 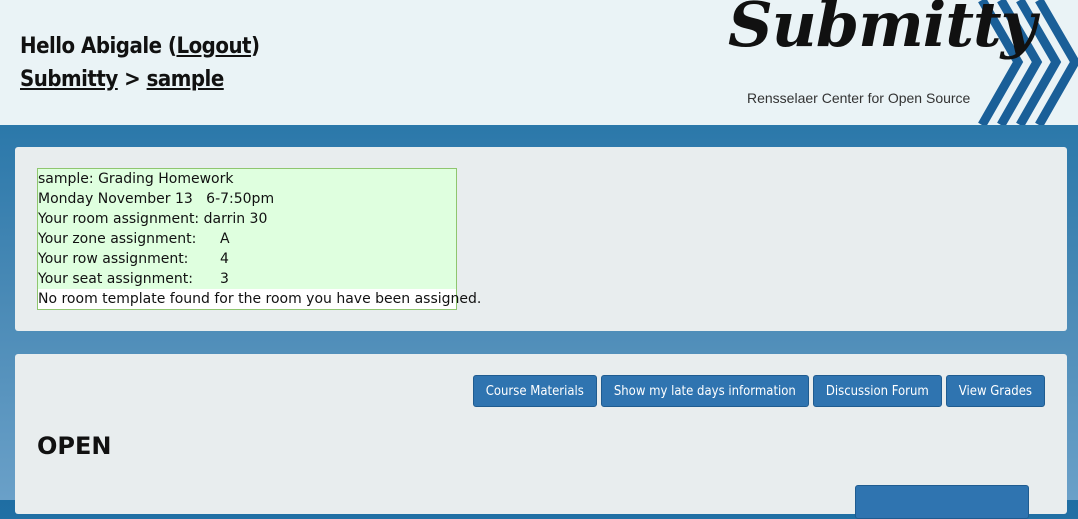 What do you see at coordinates (74, 446) in the screenshot?
I see `section-title-open: OPEN` at bounding box center [74, 446].